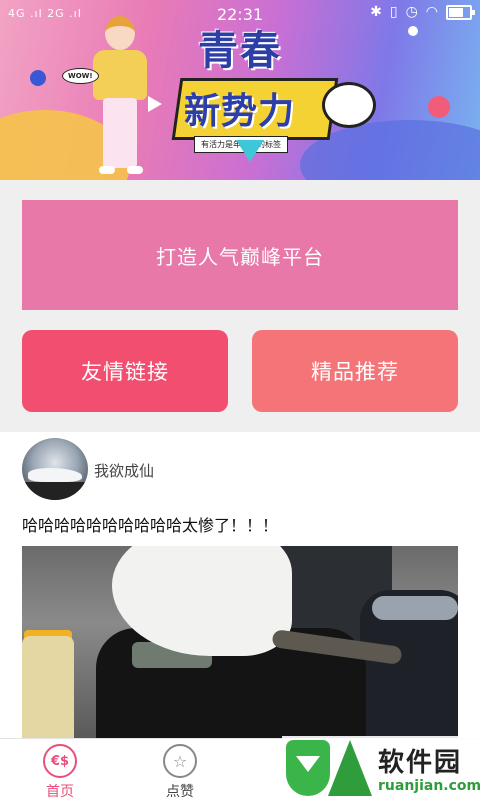  What do you see at coordinates (120, 96) in the screenshot?
I see `banner-model-illustration` at bounding box center [120, 96].